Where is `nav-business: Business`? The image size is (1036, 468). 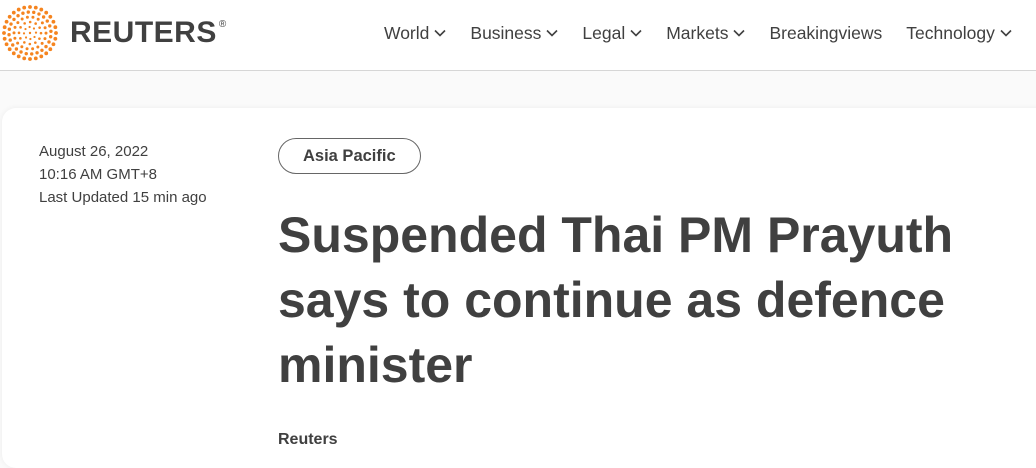 nav-business: Business is located at coordinates (514, 33).